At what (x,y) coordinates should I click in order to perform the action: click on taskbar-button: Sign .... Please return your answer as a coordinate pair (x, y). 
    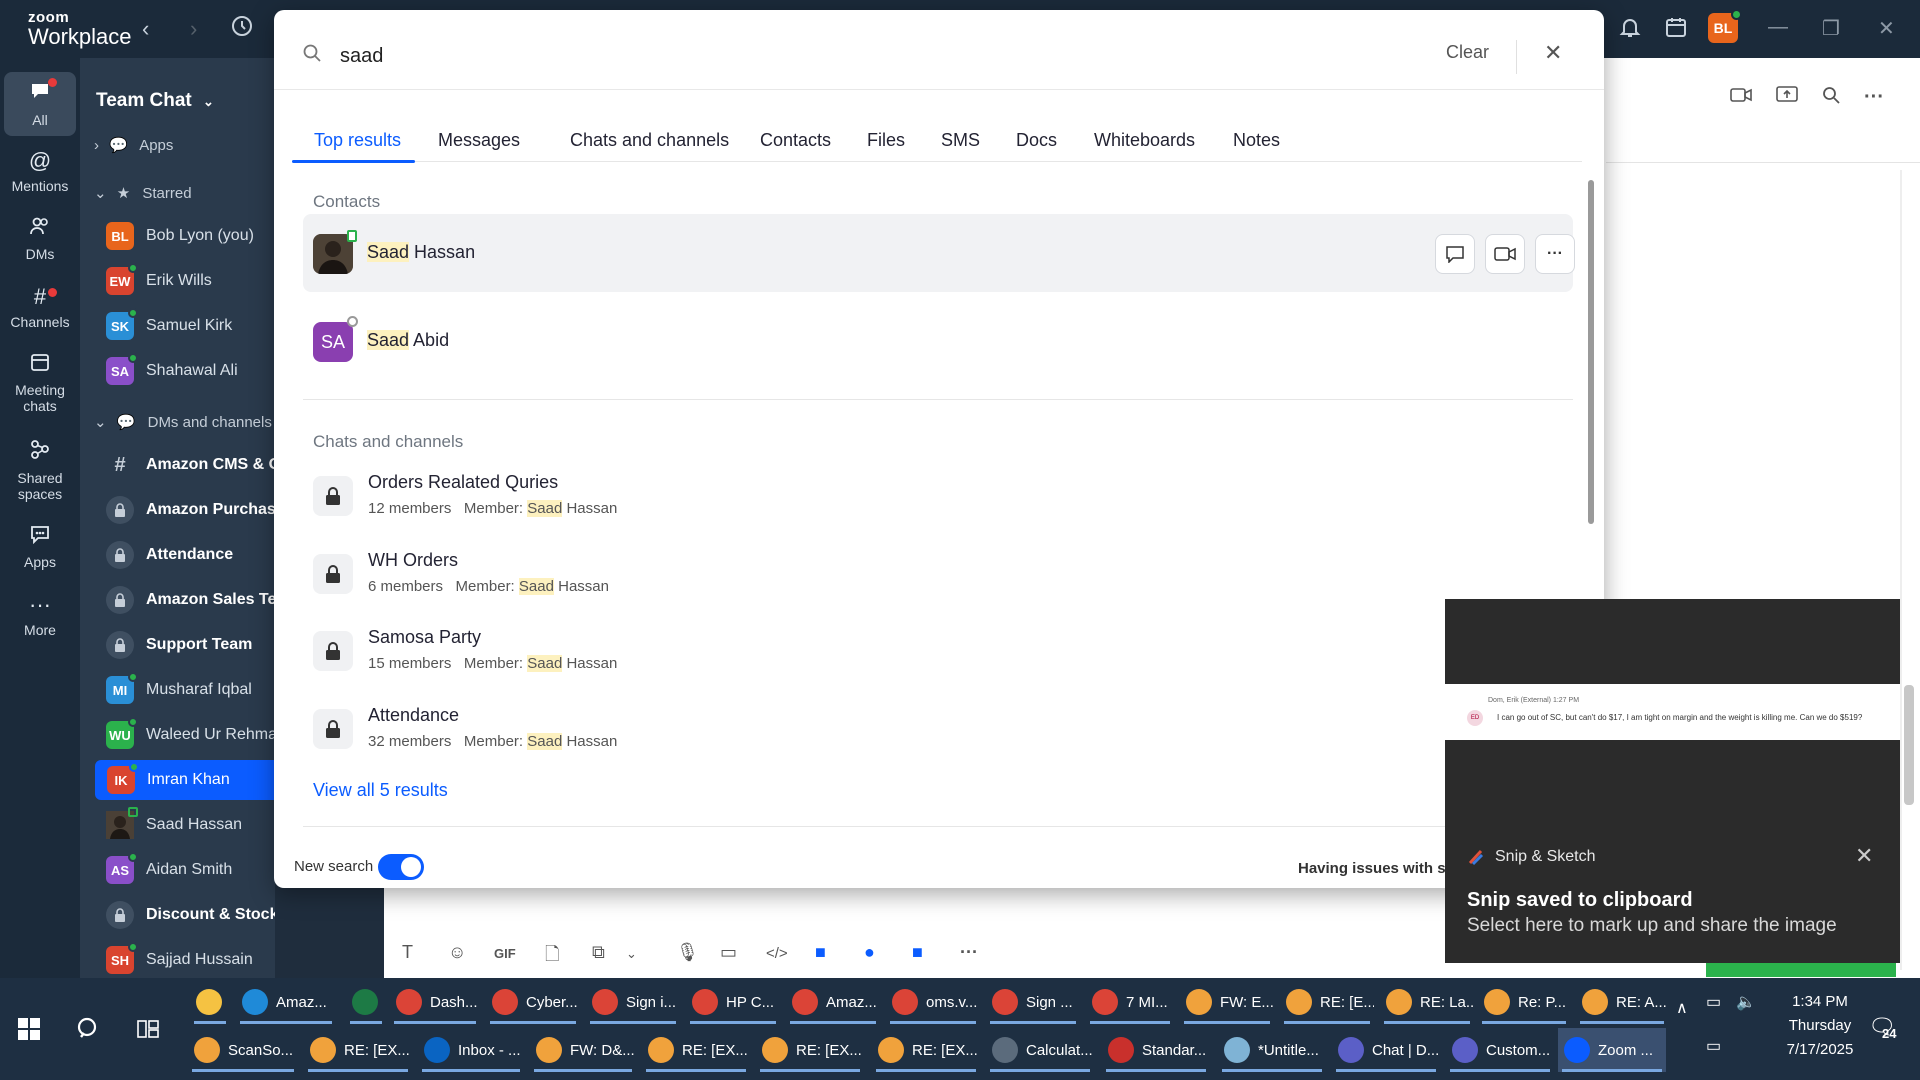
    Looking at the image, I should click on (1033, 1002).